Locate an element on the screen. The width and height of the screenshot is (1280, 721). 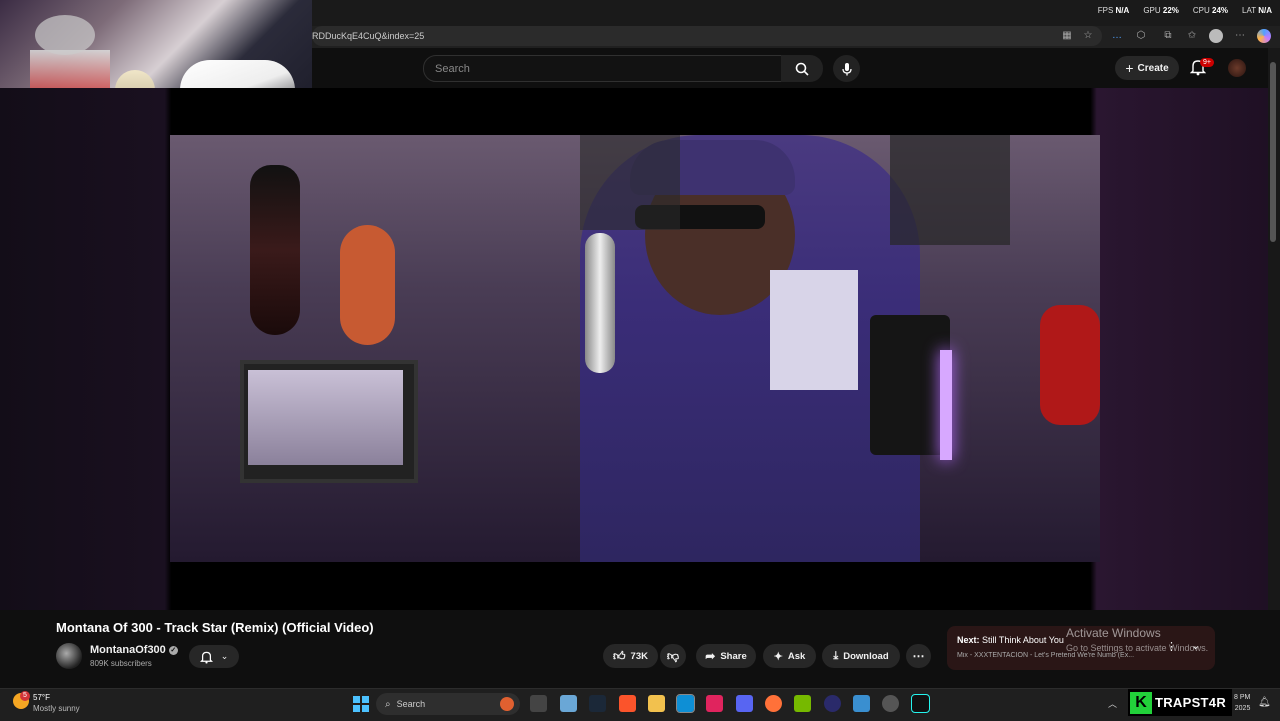
tiktok-icon is located at coordinates (920, 703).